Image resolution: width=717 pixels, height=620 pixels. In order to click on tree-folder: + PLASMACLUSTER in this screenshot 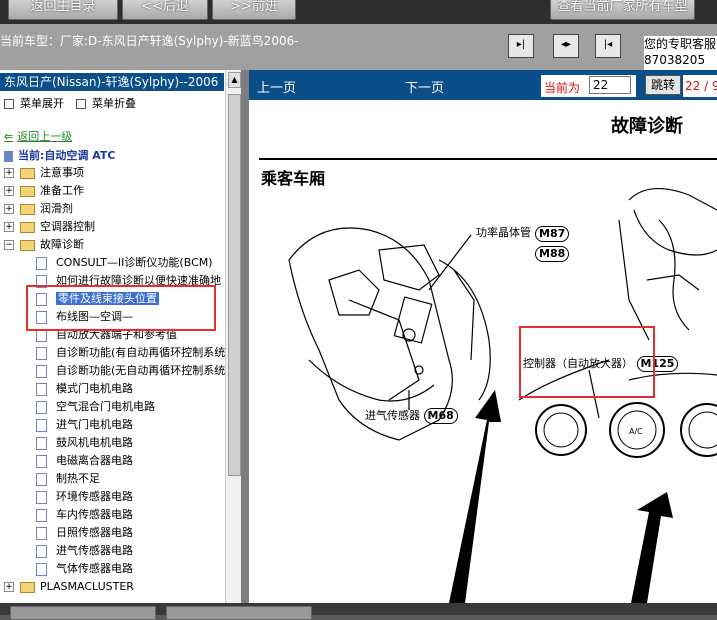, I will do `click(69, 587)`.